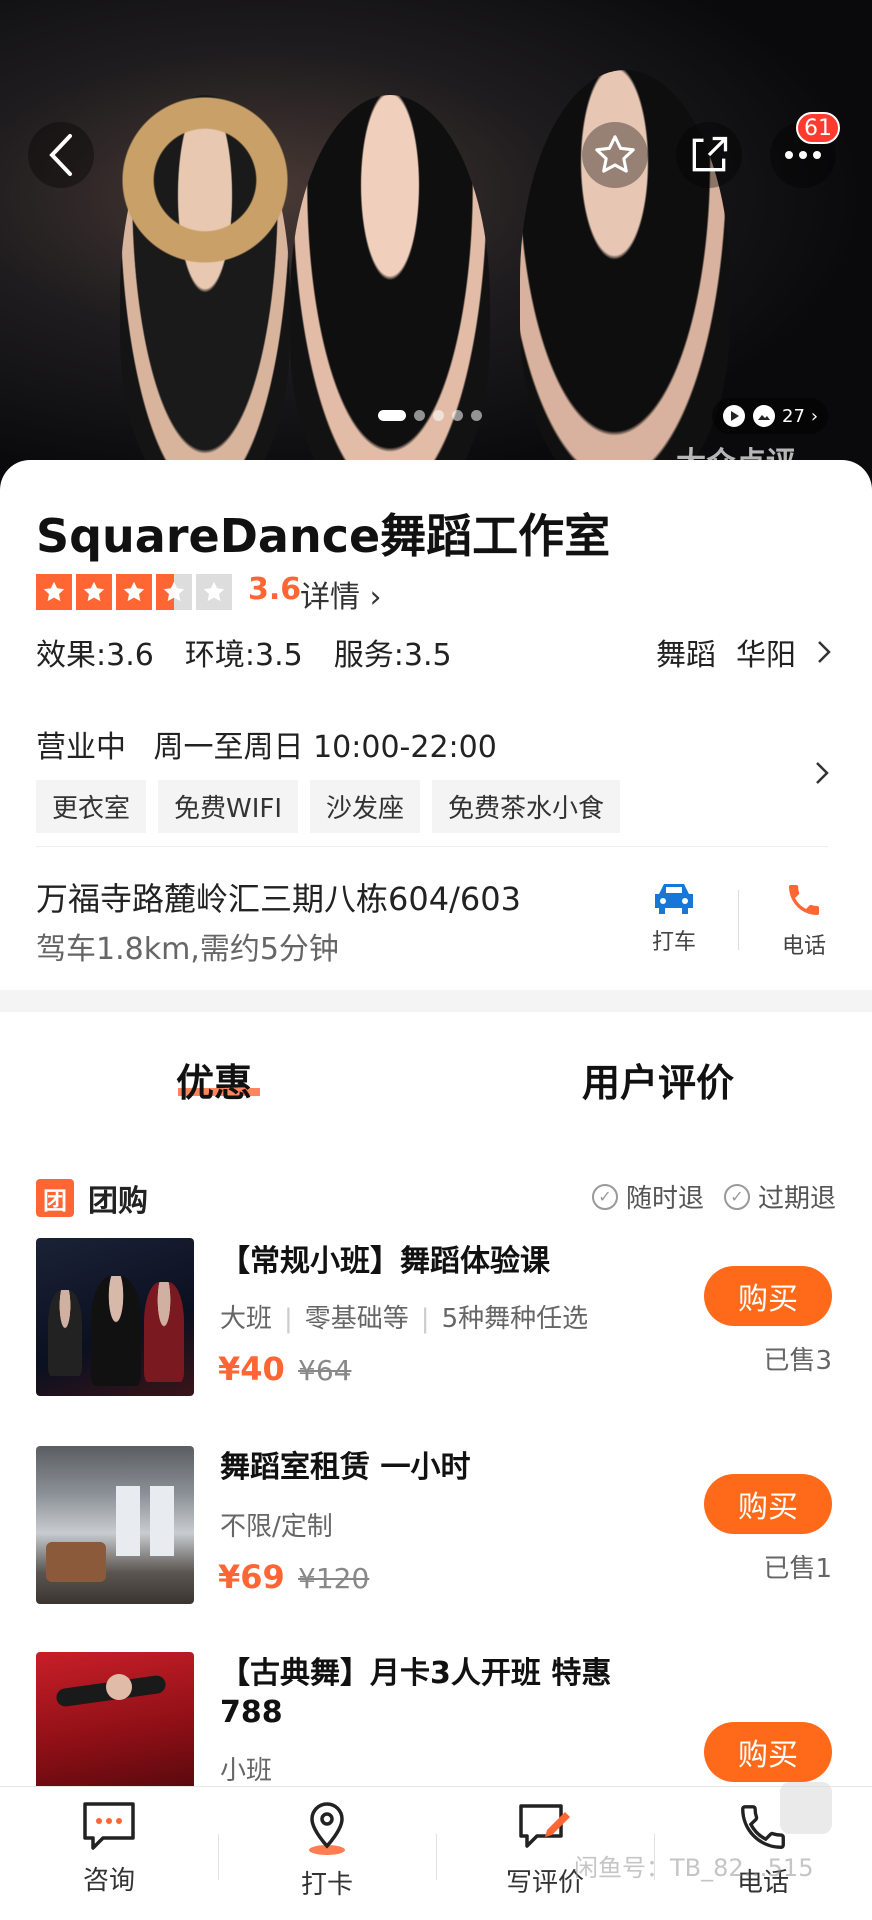 This screenshot has width=872, height=1920. Describe the element at coordinates (327, 1828) in the screenshot. I see `location-pin-icon` at that location.